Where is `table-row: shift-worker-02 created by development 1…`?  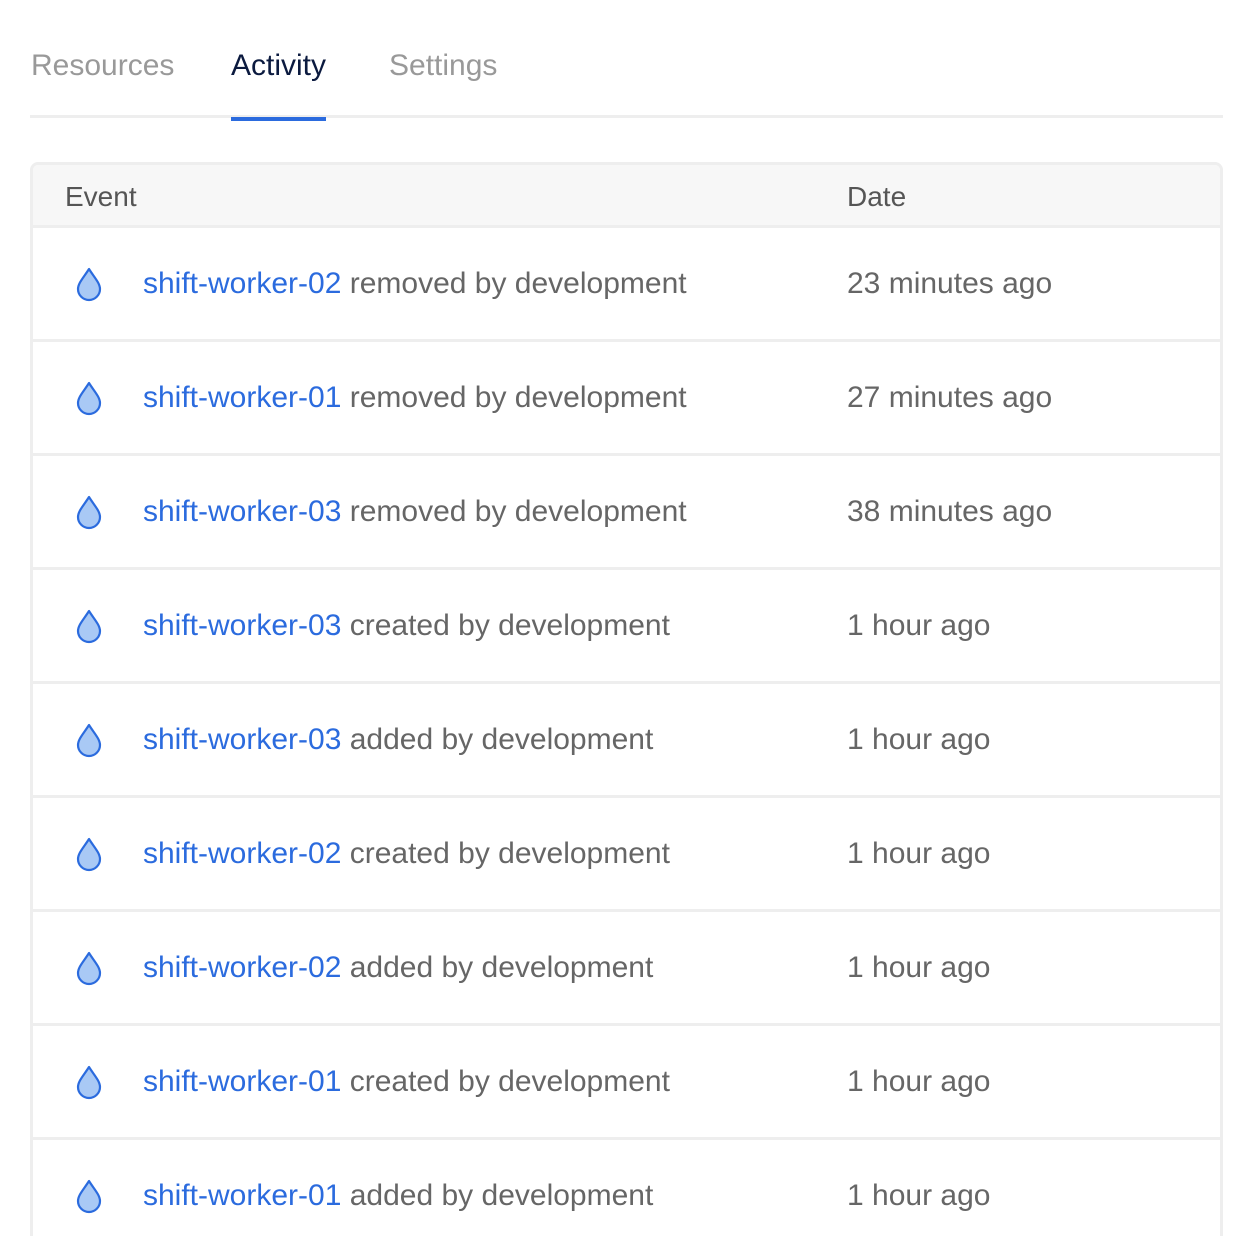 table-row: shift-worker-02 created by development 1… is located at coordinates (626, 855).